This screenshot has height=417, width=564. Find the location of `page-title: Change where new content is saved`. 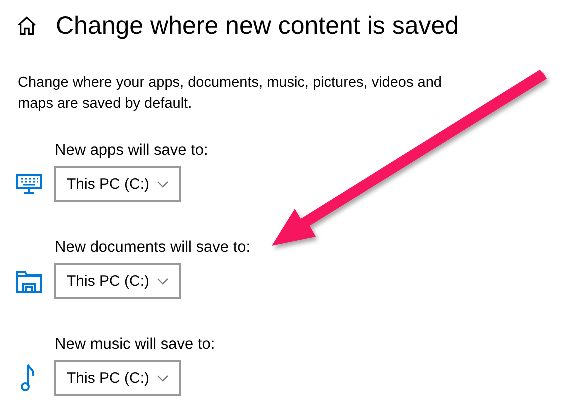

page-title: Change where new content is saved is located at coordinates (258, 26).